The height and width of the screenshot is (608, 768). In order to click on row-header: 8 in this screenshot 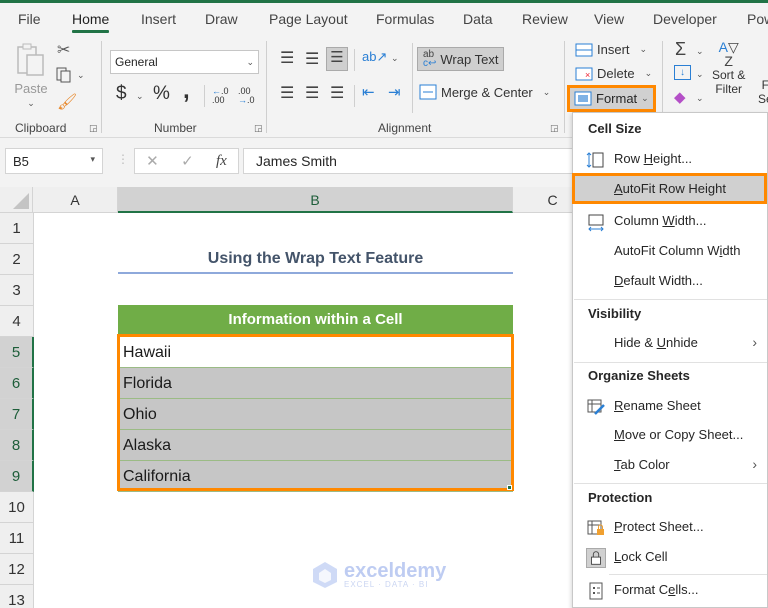, I will do `click(17, 445)`.